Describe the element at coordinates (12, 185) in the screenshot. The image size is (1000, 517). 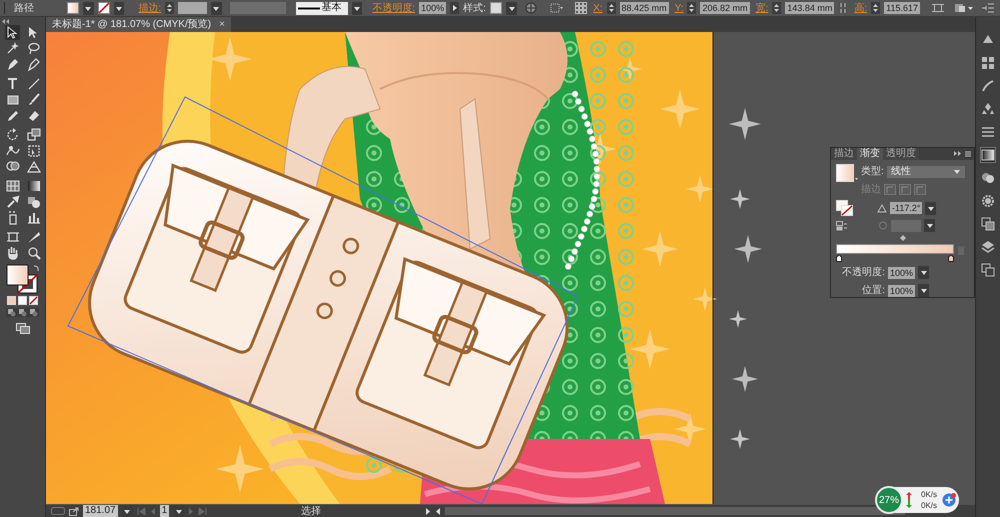
I see `mesh-tool-icon` at that location.